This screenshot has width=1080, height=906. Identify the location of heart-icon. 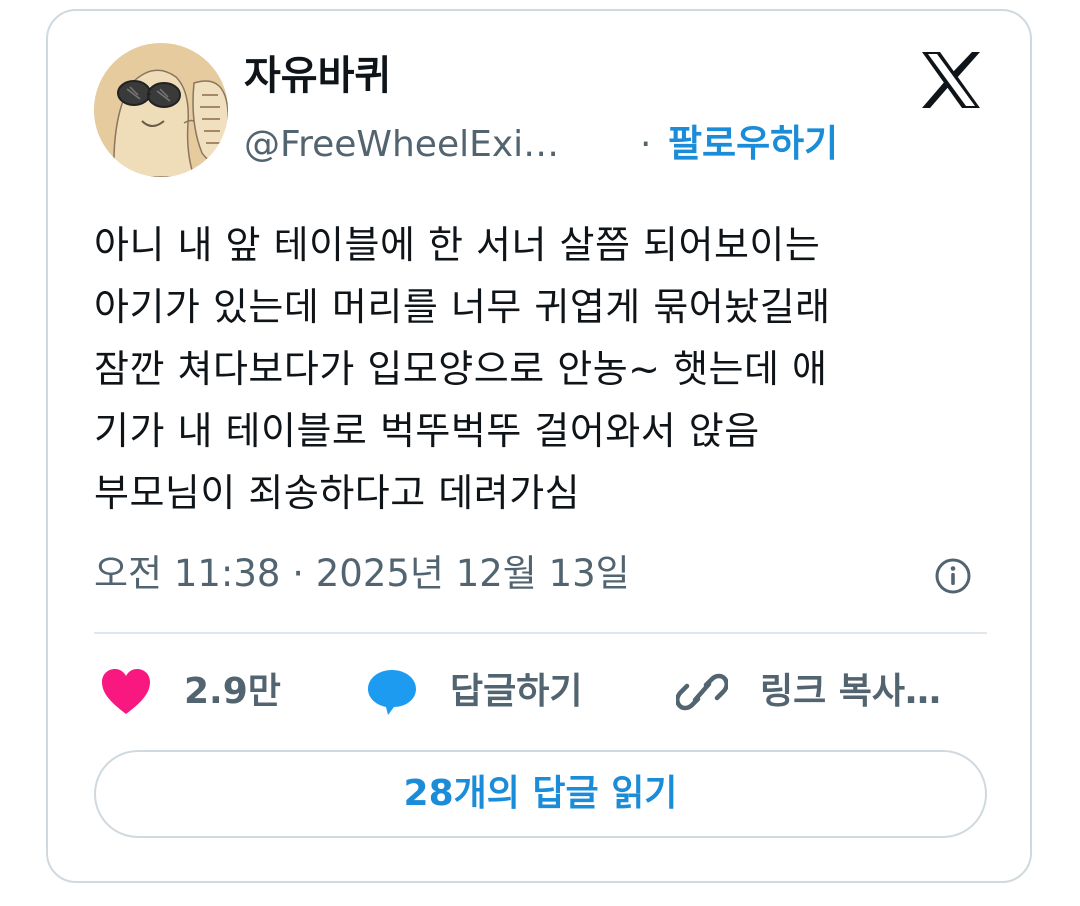
(126, 692).